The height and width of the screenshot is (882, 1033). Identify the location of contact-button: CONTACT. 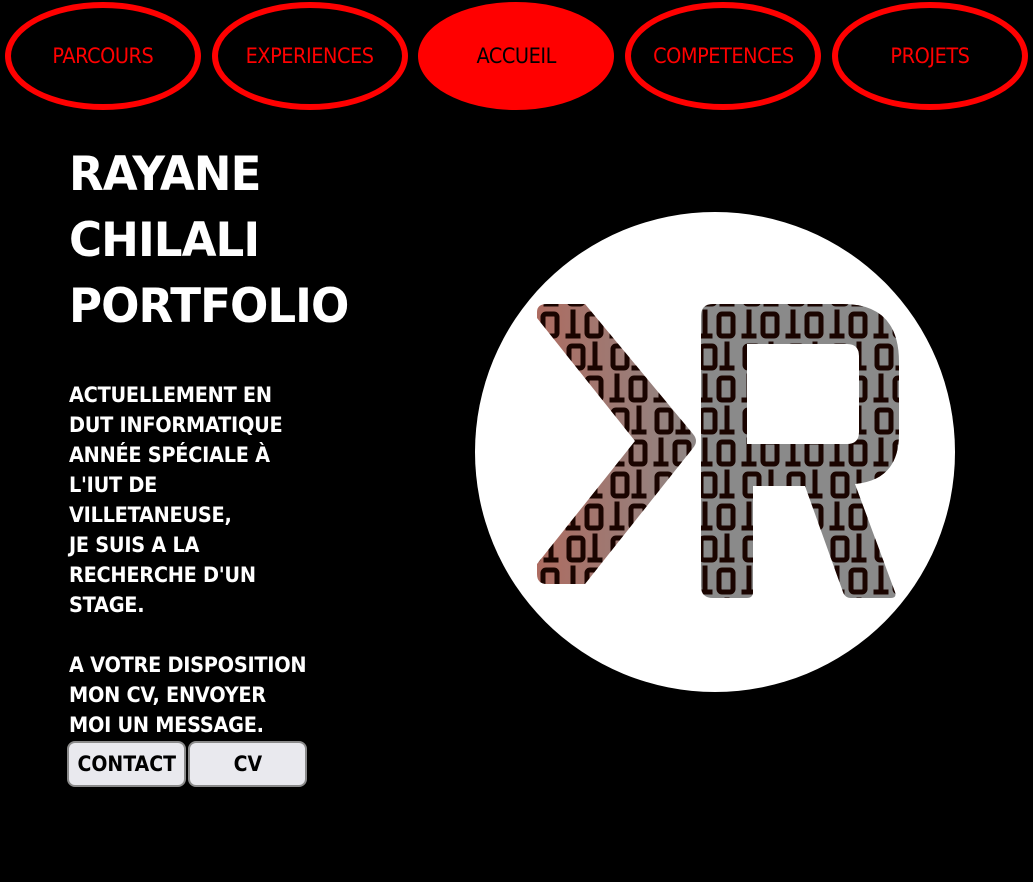
(126, 764).